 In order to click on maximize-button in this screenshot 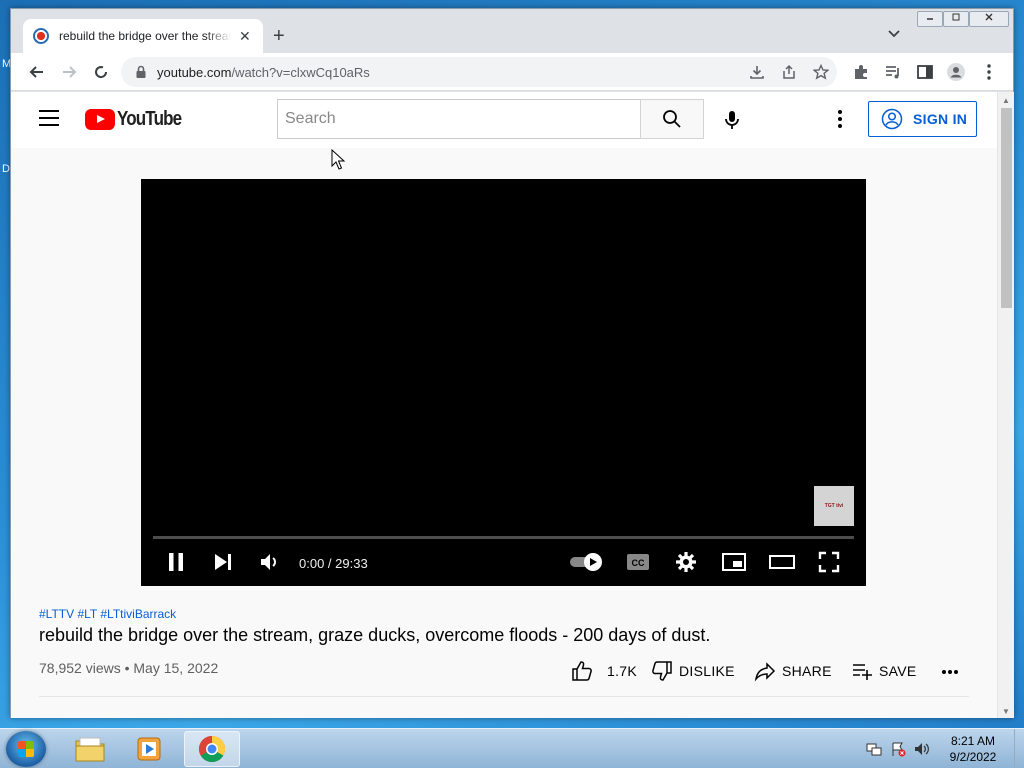, I will do `click(956, 19)`.